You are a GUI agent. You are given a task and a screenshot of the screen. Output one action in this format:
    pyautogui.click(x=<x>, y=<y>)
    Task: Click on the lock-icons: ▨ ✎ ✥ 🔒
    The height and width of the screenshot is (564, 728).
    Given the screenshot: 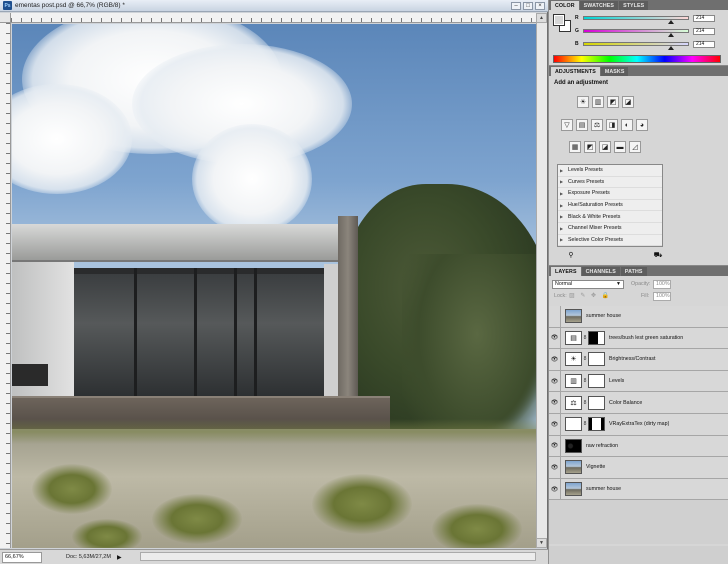 What is the action you would take?
    pyautogui.click(x=590, y=295)
    